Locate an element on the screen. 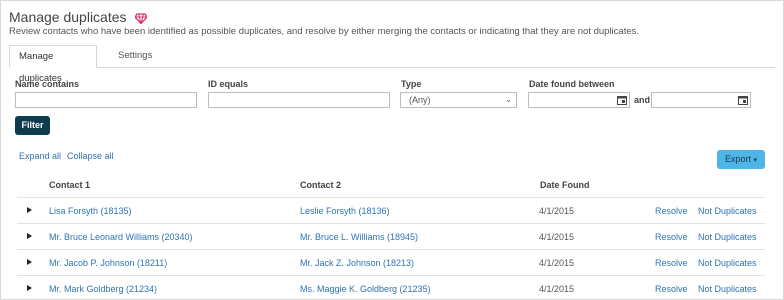 This screenshot has height=300, width=784. id-equals-input is located at coordinates (299, 100).